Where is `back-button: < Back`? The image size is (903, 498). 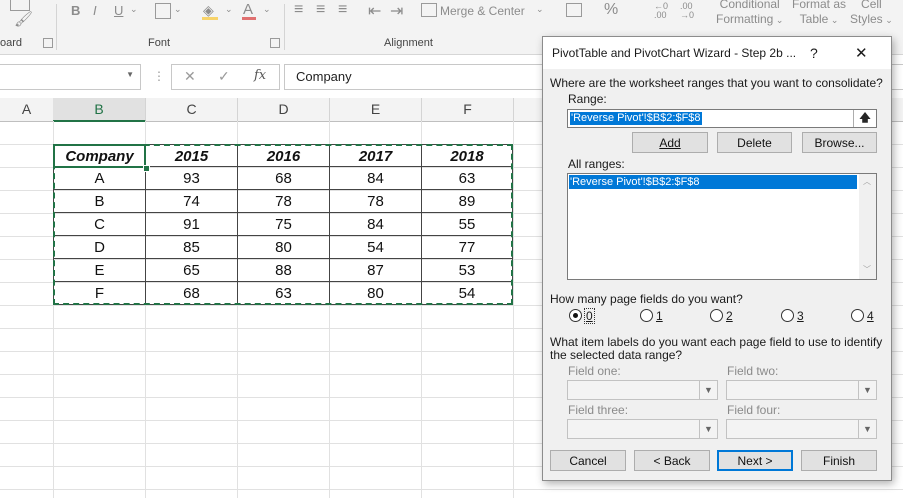 back-button: < Back is located at coordinates (672, 460).